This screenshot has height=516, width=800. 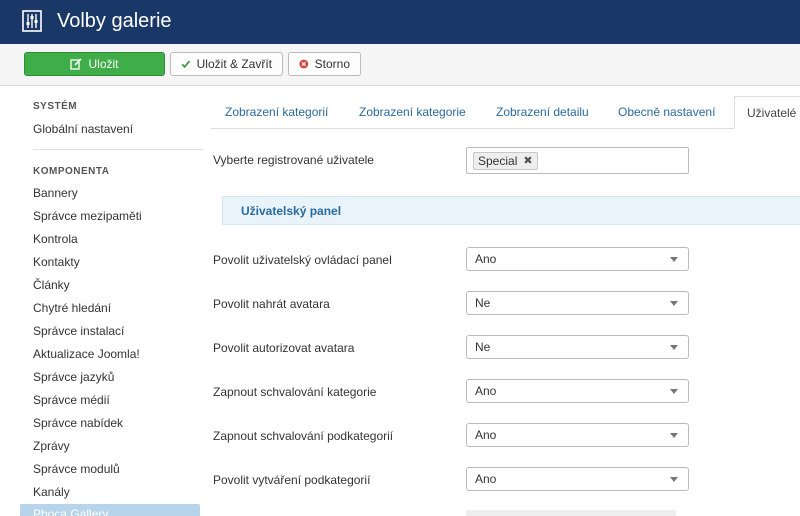 I want to click on toolbar: Uložit Uložit & Zavřít Storno, so click(x=400, y=65).